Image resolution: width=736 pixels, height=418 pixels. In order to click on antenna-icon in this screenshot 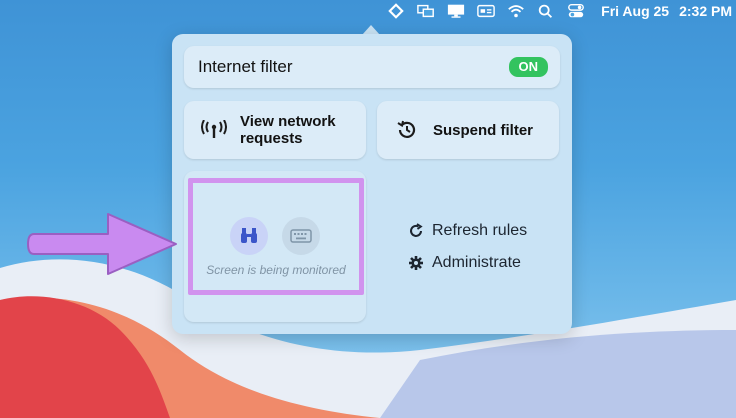, I will do `click(214, 130)`.